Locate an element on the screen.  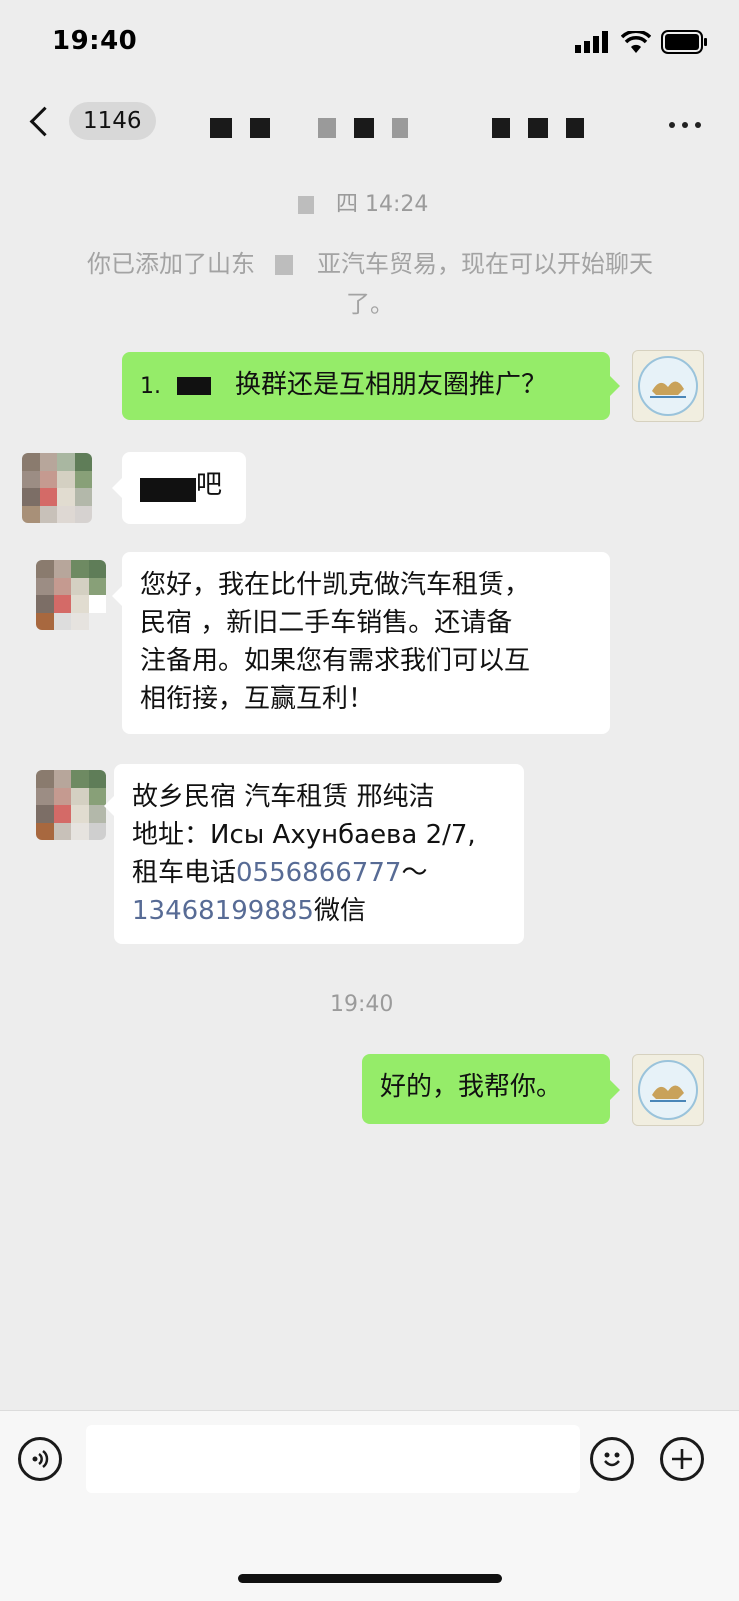
back-icon is located at coordinates (44, 121).